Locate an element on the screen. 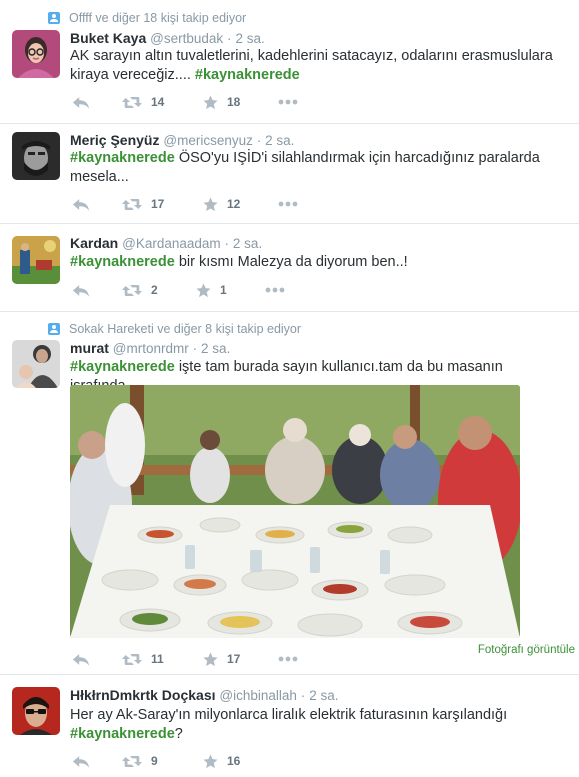 This screenshot has height=777, width=579. author-name: Meriç Şenyüz is located at coordinates (114, 140).